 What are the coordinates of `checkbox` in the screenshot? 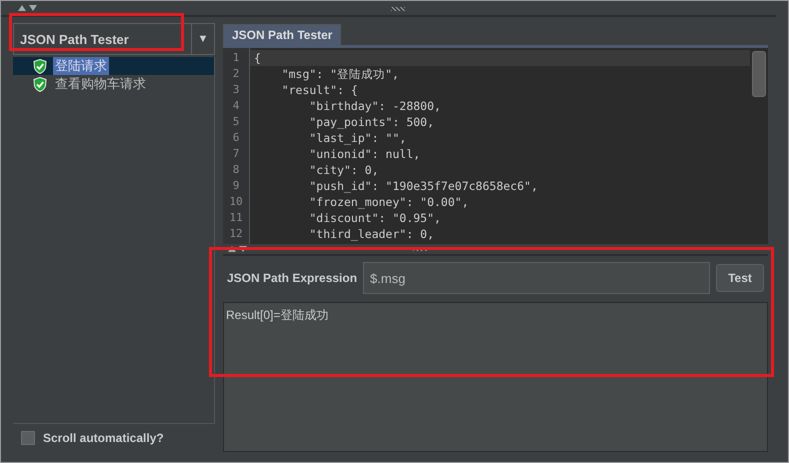 It's located at (28, 438).